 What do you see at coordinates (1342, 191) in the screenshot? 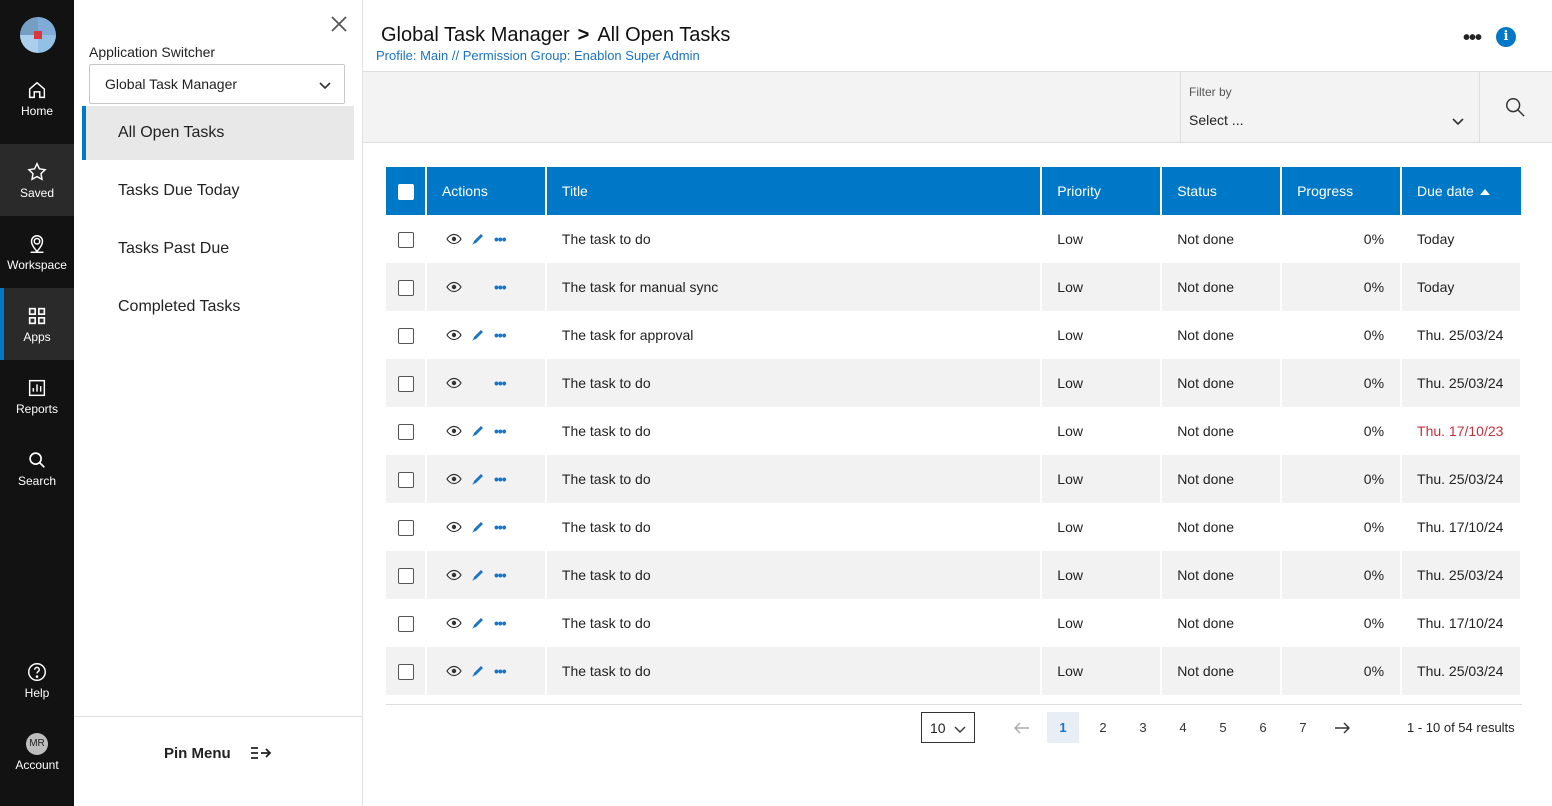
I see `column-header-progress: Progress` at bounding box center [1342, 191].